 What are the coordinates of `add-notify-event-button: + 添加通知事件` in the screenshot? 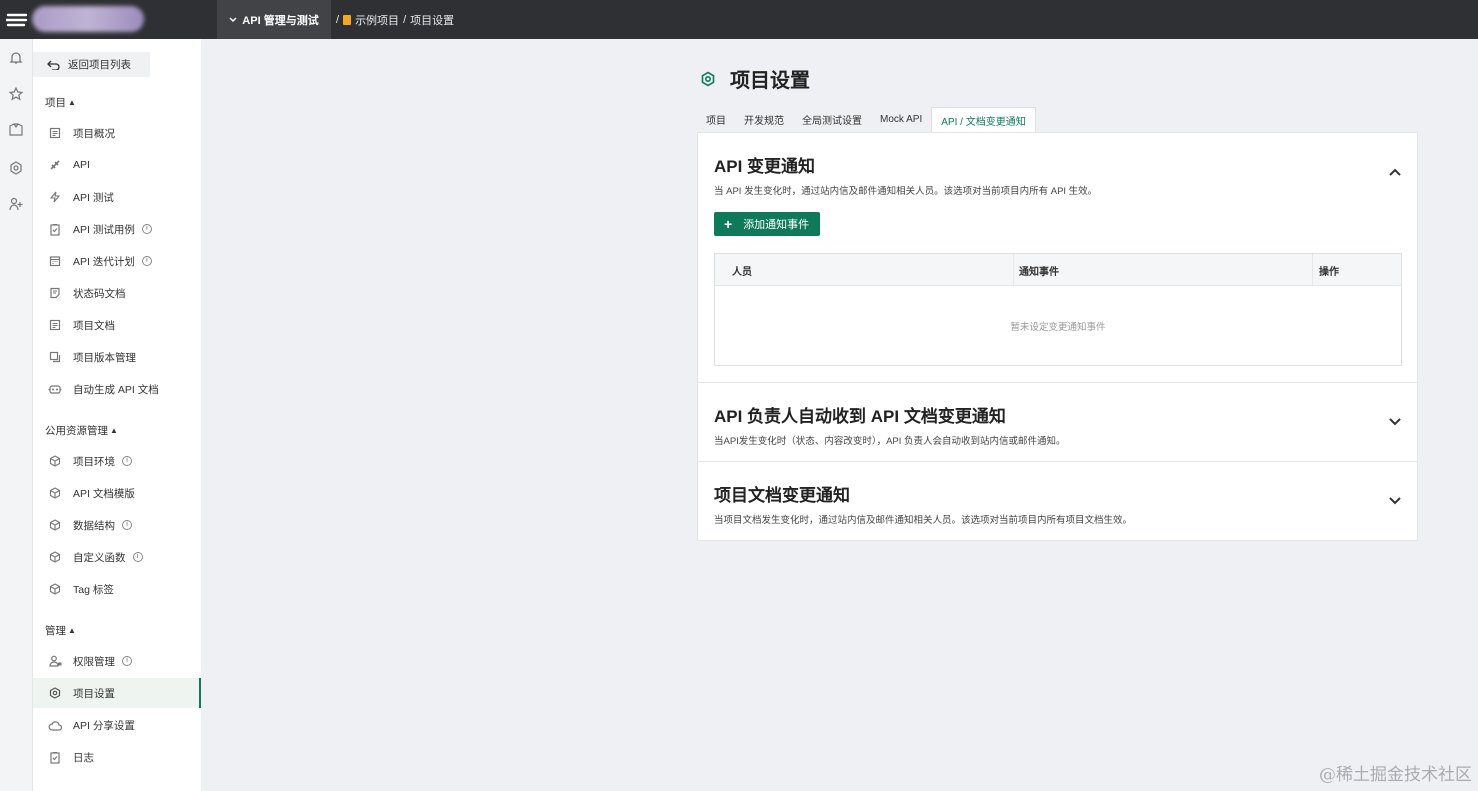 It's located at (767, 224).